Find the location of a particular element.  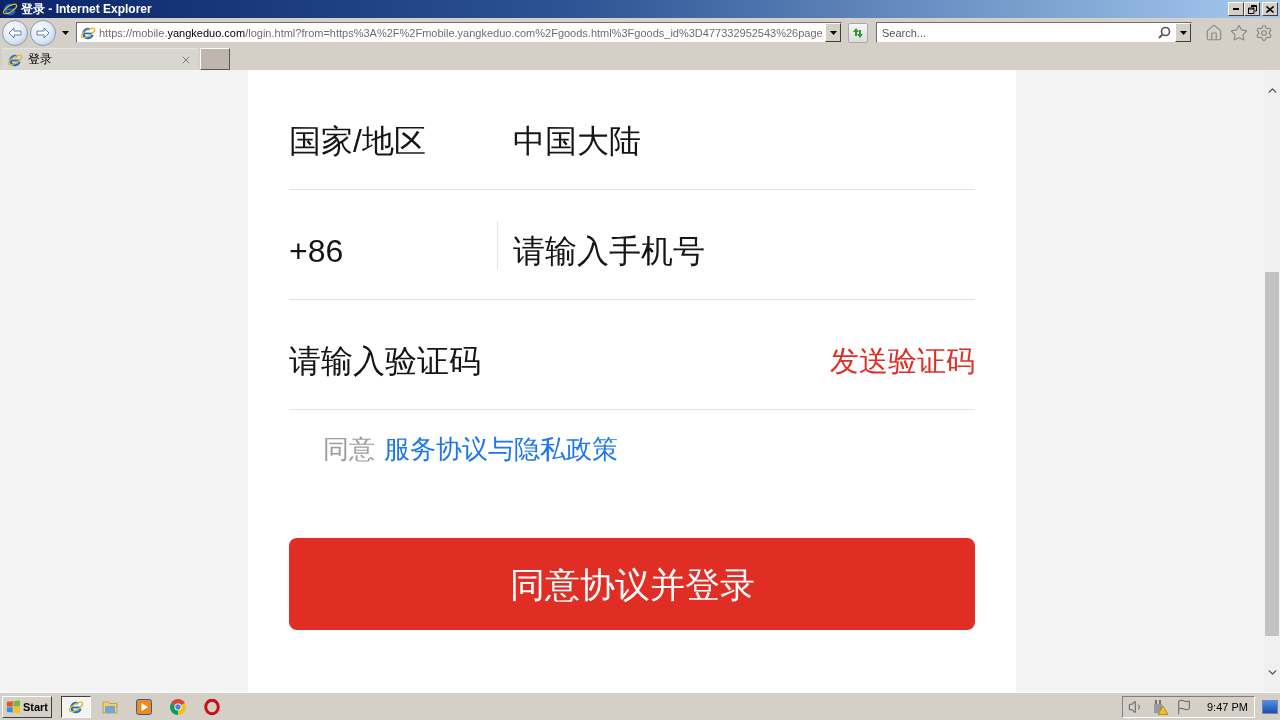

favorites-button is located at coordinates (1239, 32).